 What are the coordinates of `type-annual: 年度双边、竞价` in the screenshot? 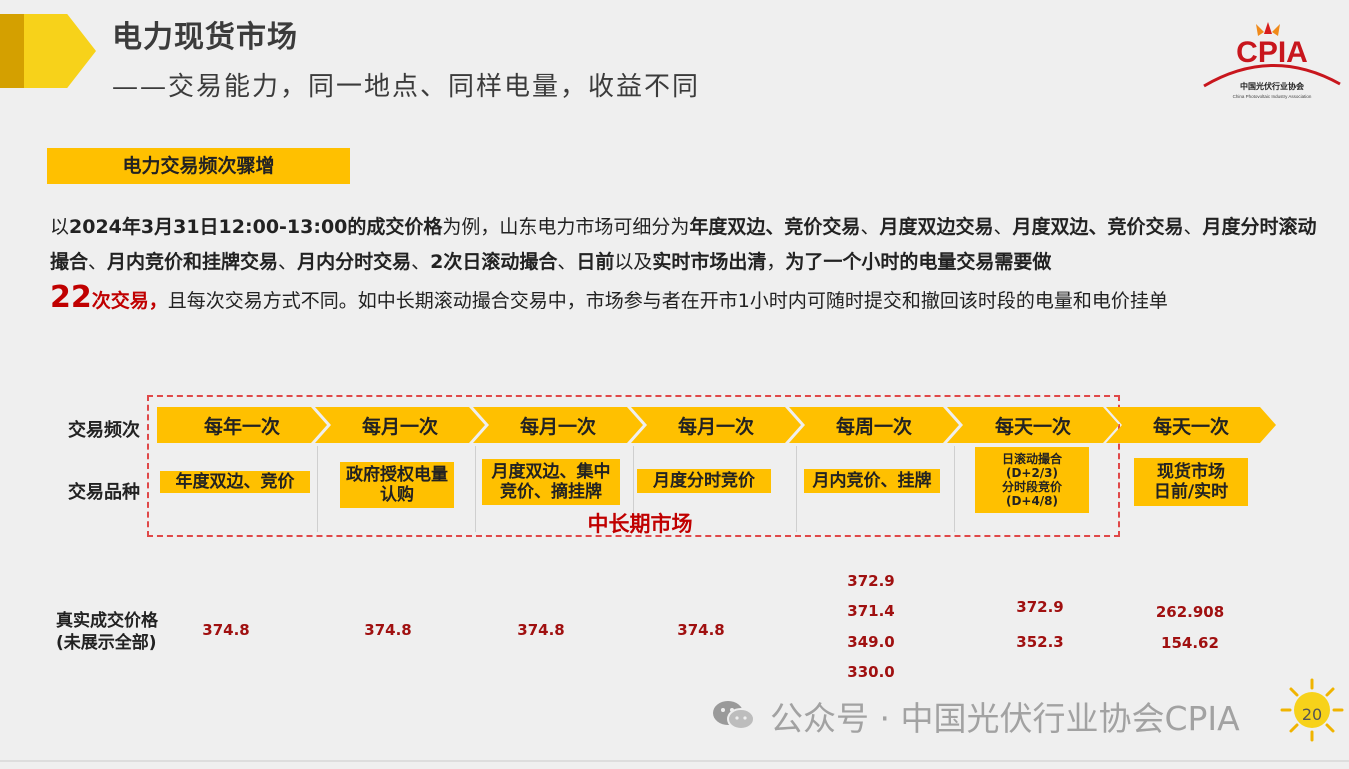 It's located at (235, 482).